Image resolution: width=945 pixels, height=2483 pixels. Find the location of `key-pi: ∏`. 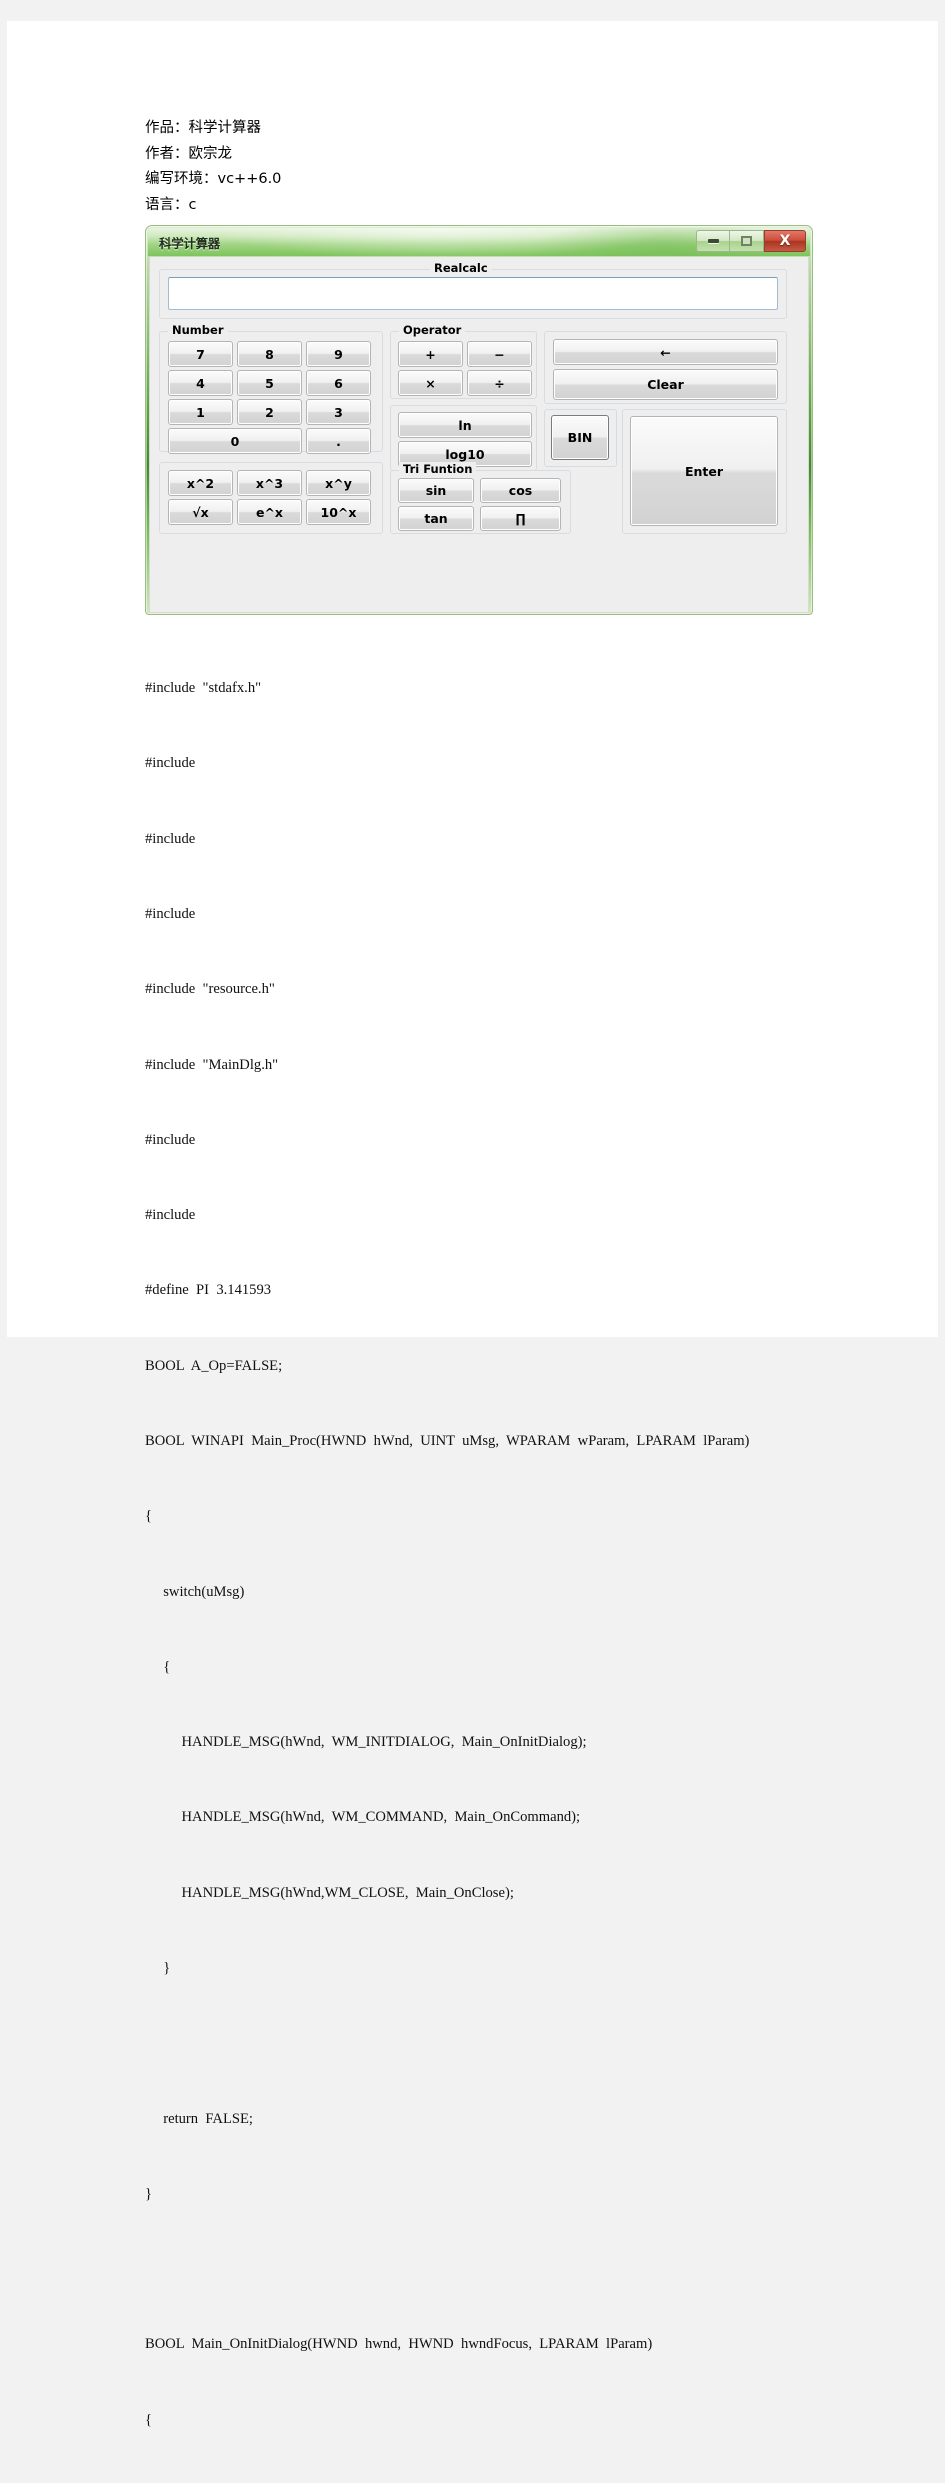

key-pi: ∏ is located at coordinates (520, 518).